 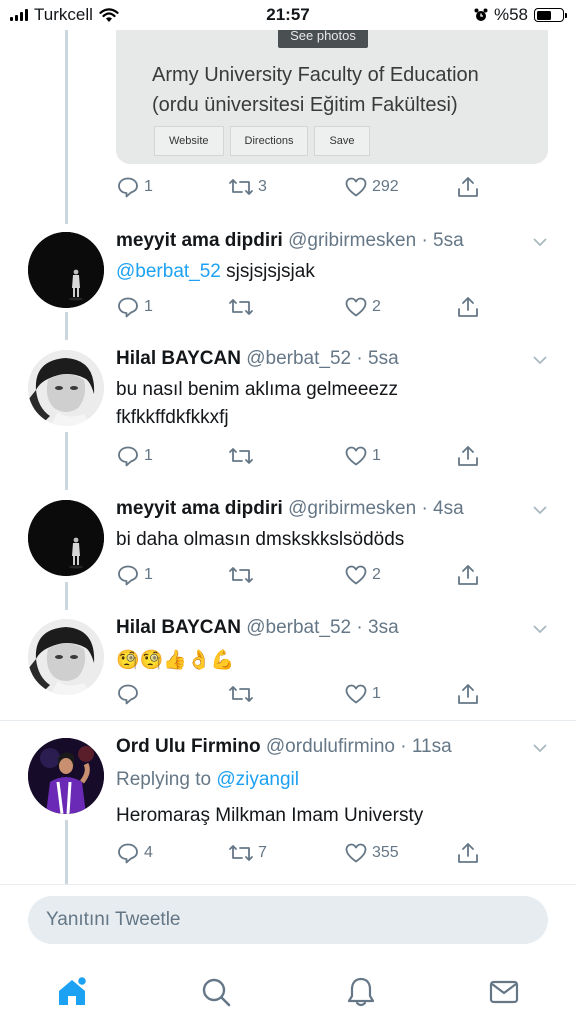 I want to click on tweet-actions: 1 1, so click(x=306, y=458).